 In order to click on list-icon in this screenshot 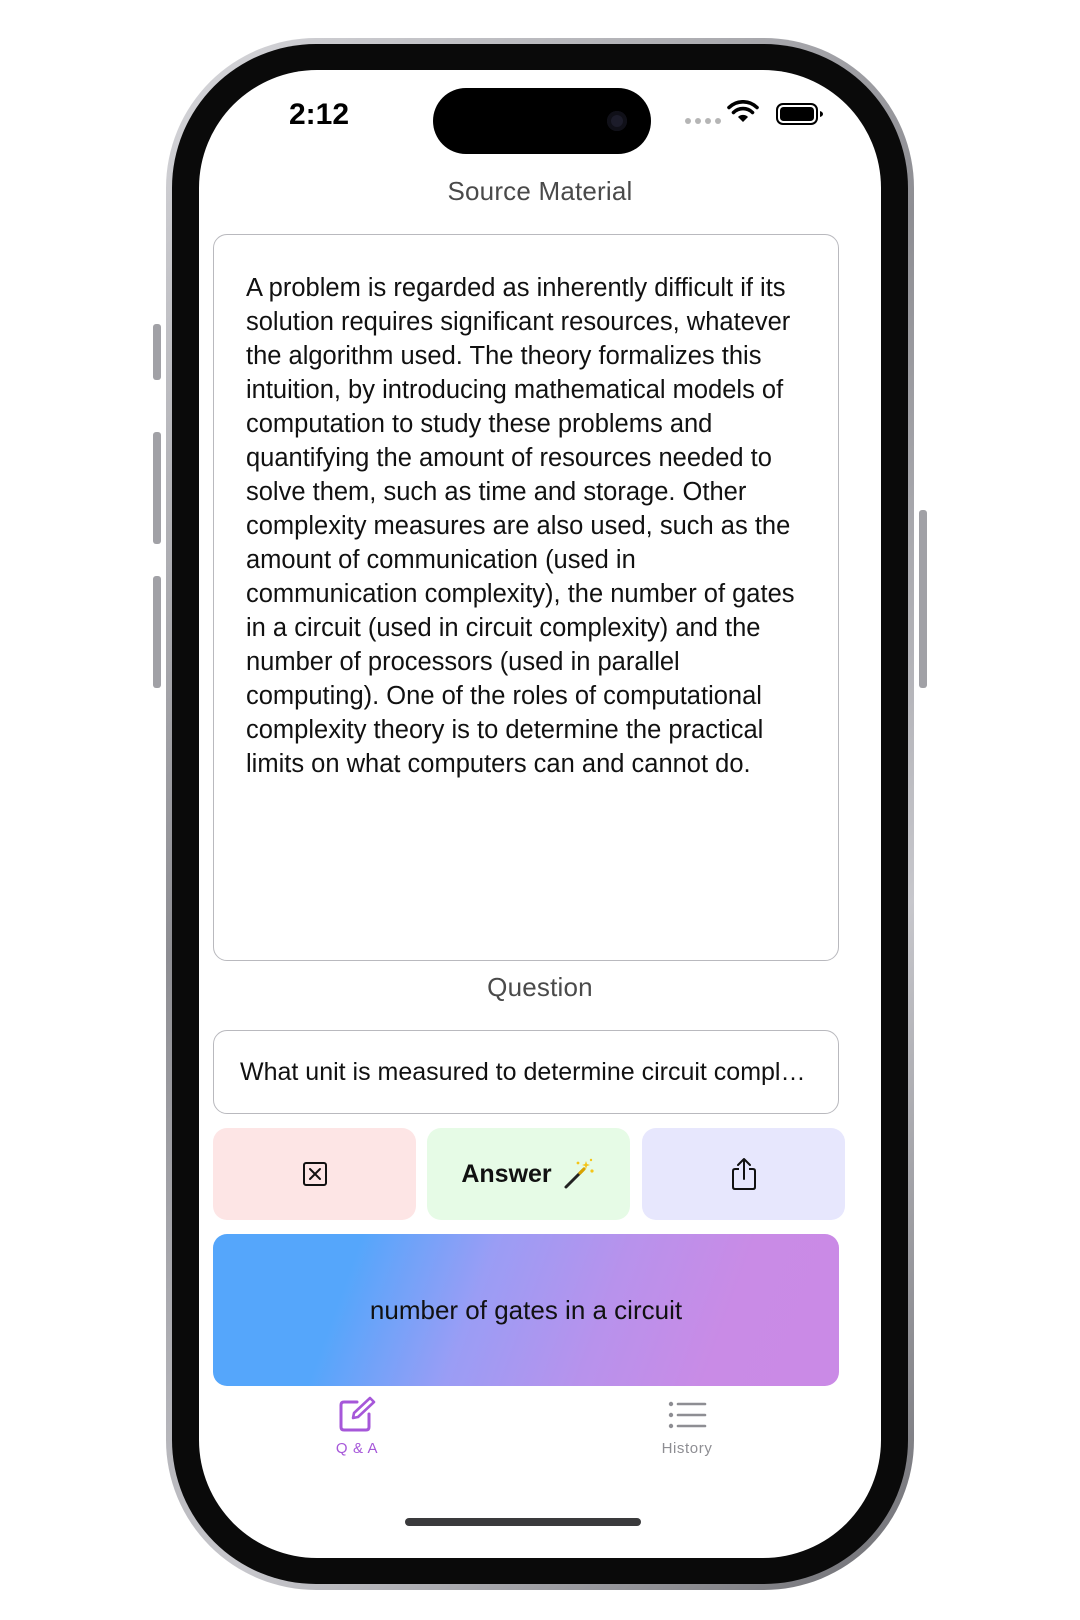, I will do `click(687, 1415)`.